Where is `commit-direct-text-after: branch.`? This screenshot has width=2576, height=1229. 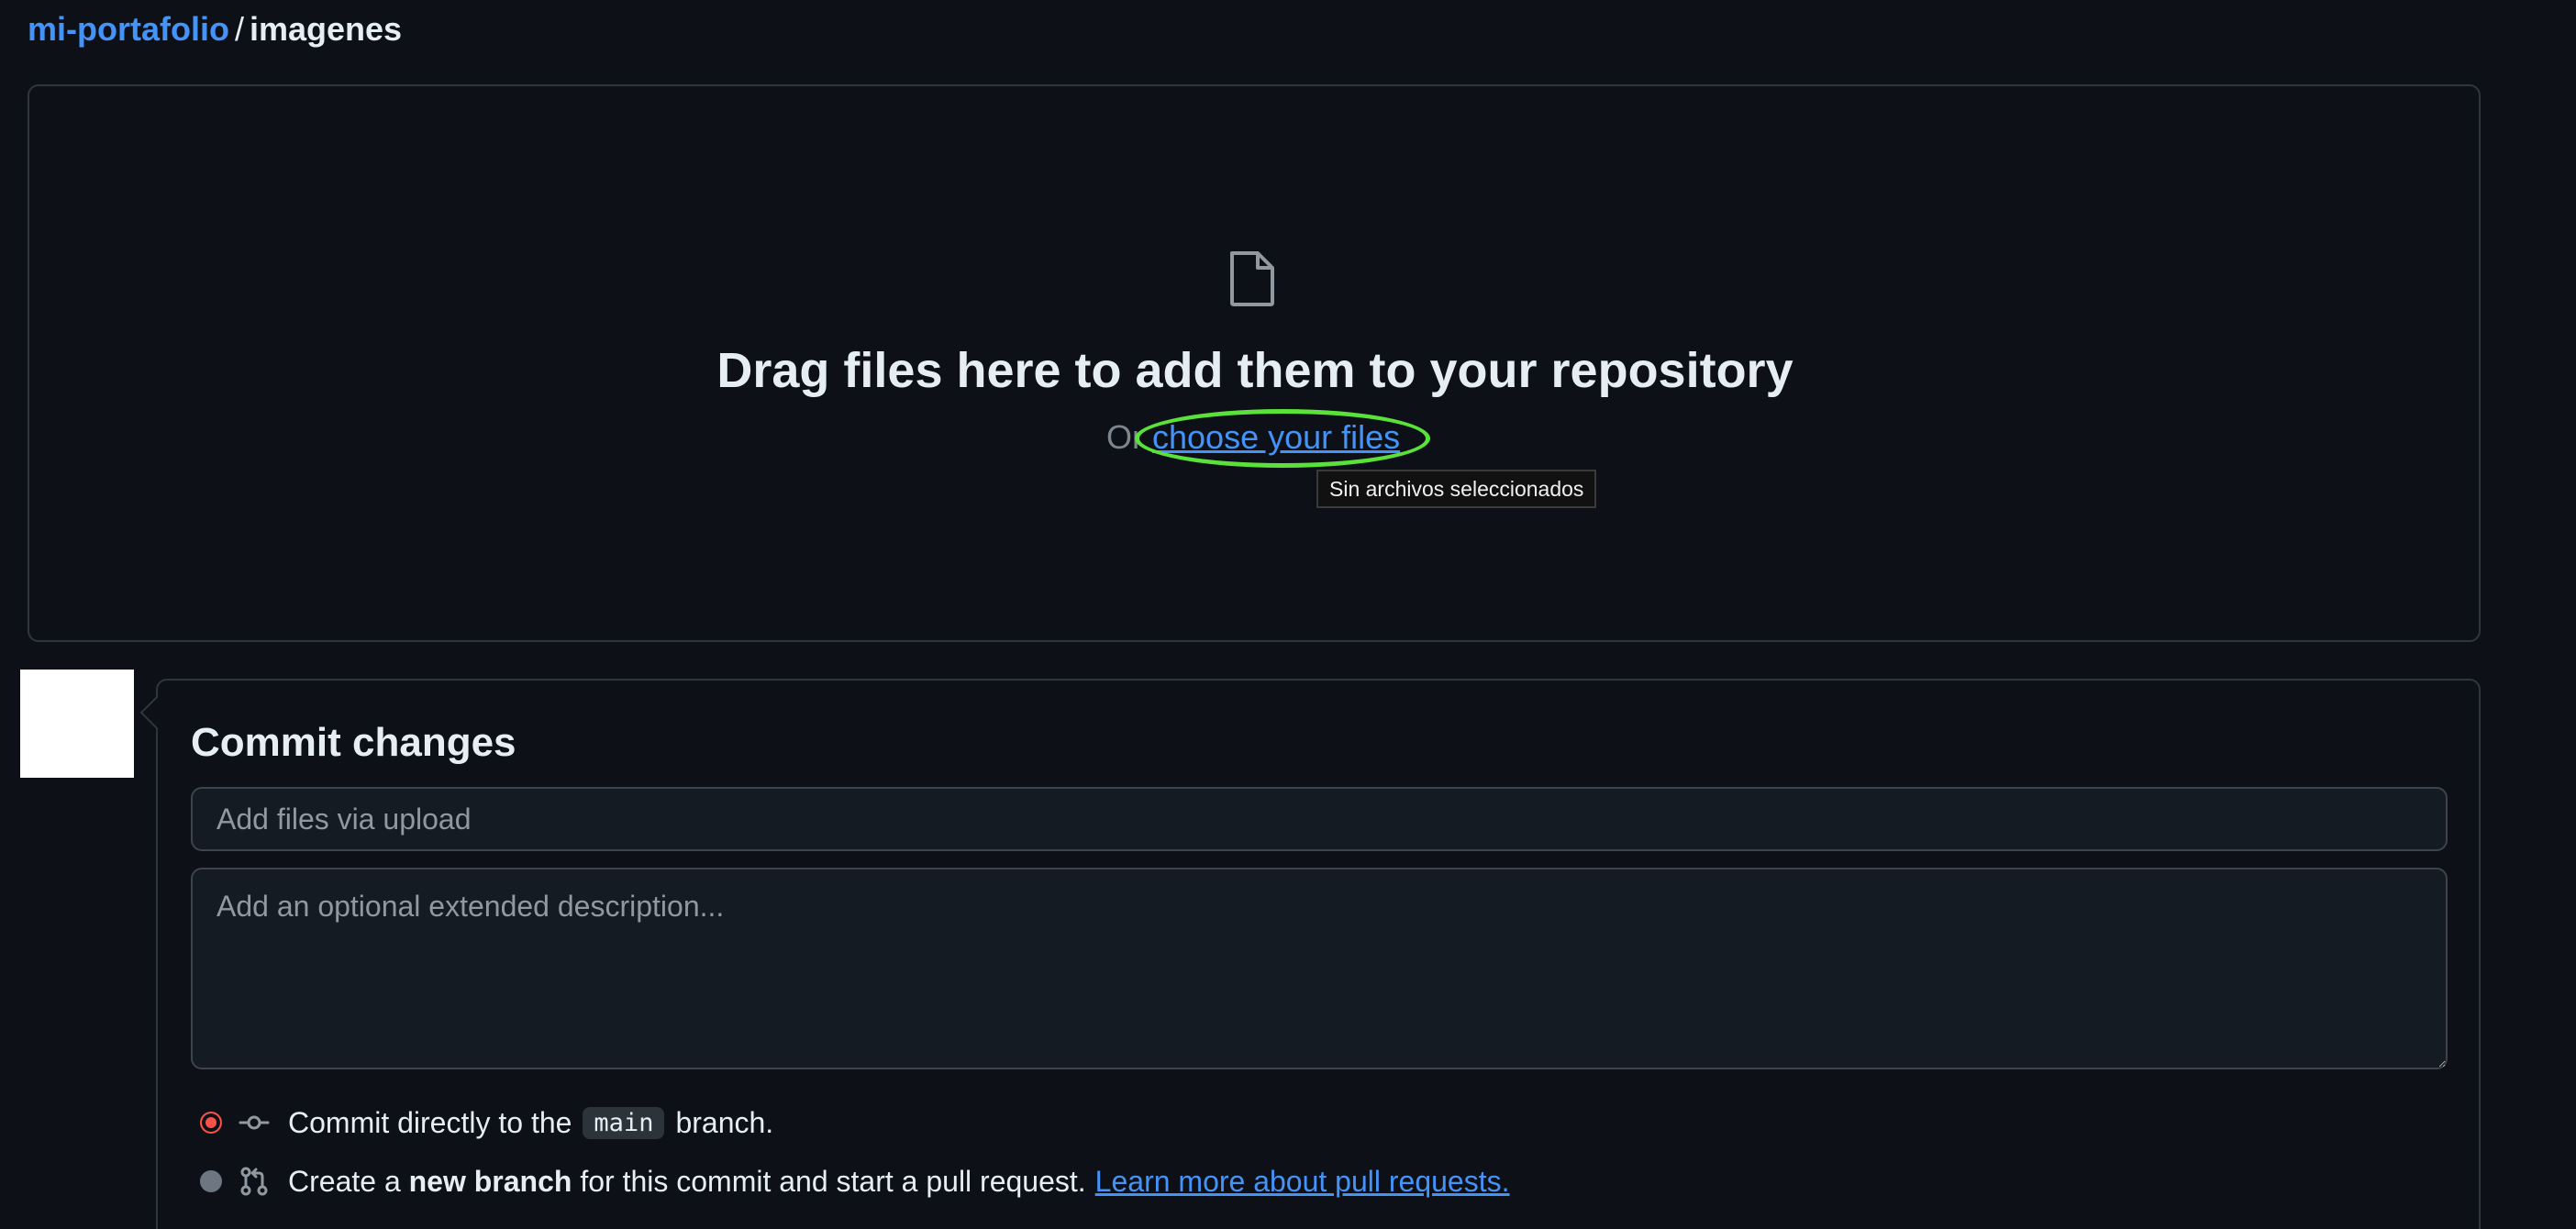
commit-direct-text-after: branch. is located at coordinates (724, 1122).